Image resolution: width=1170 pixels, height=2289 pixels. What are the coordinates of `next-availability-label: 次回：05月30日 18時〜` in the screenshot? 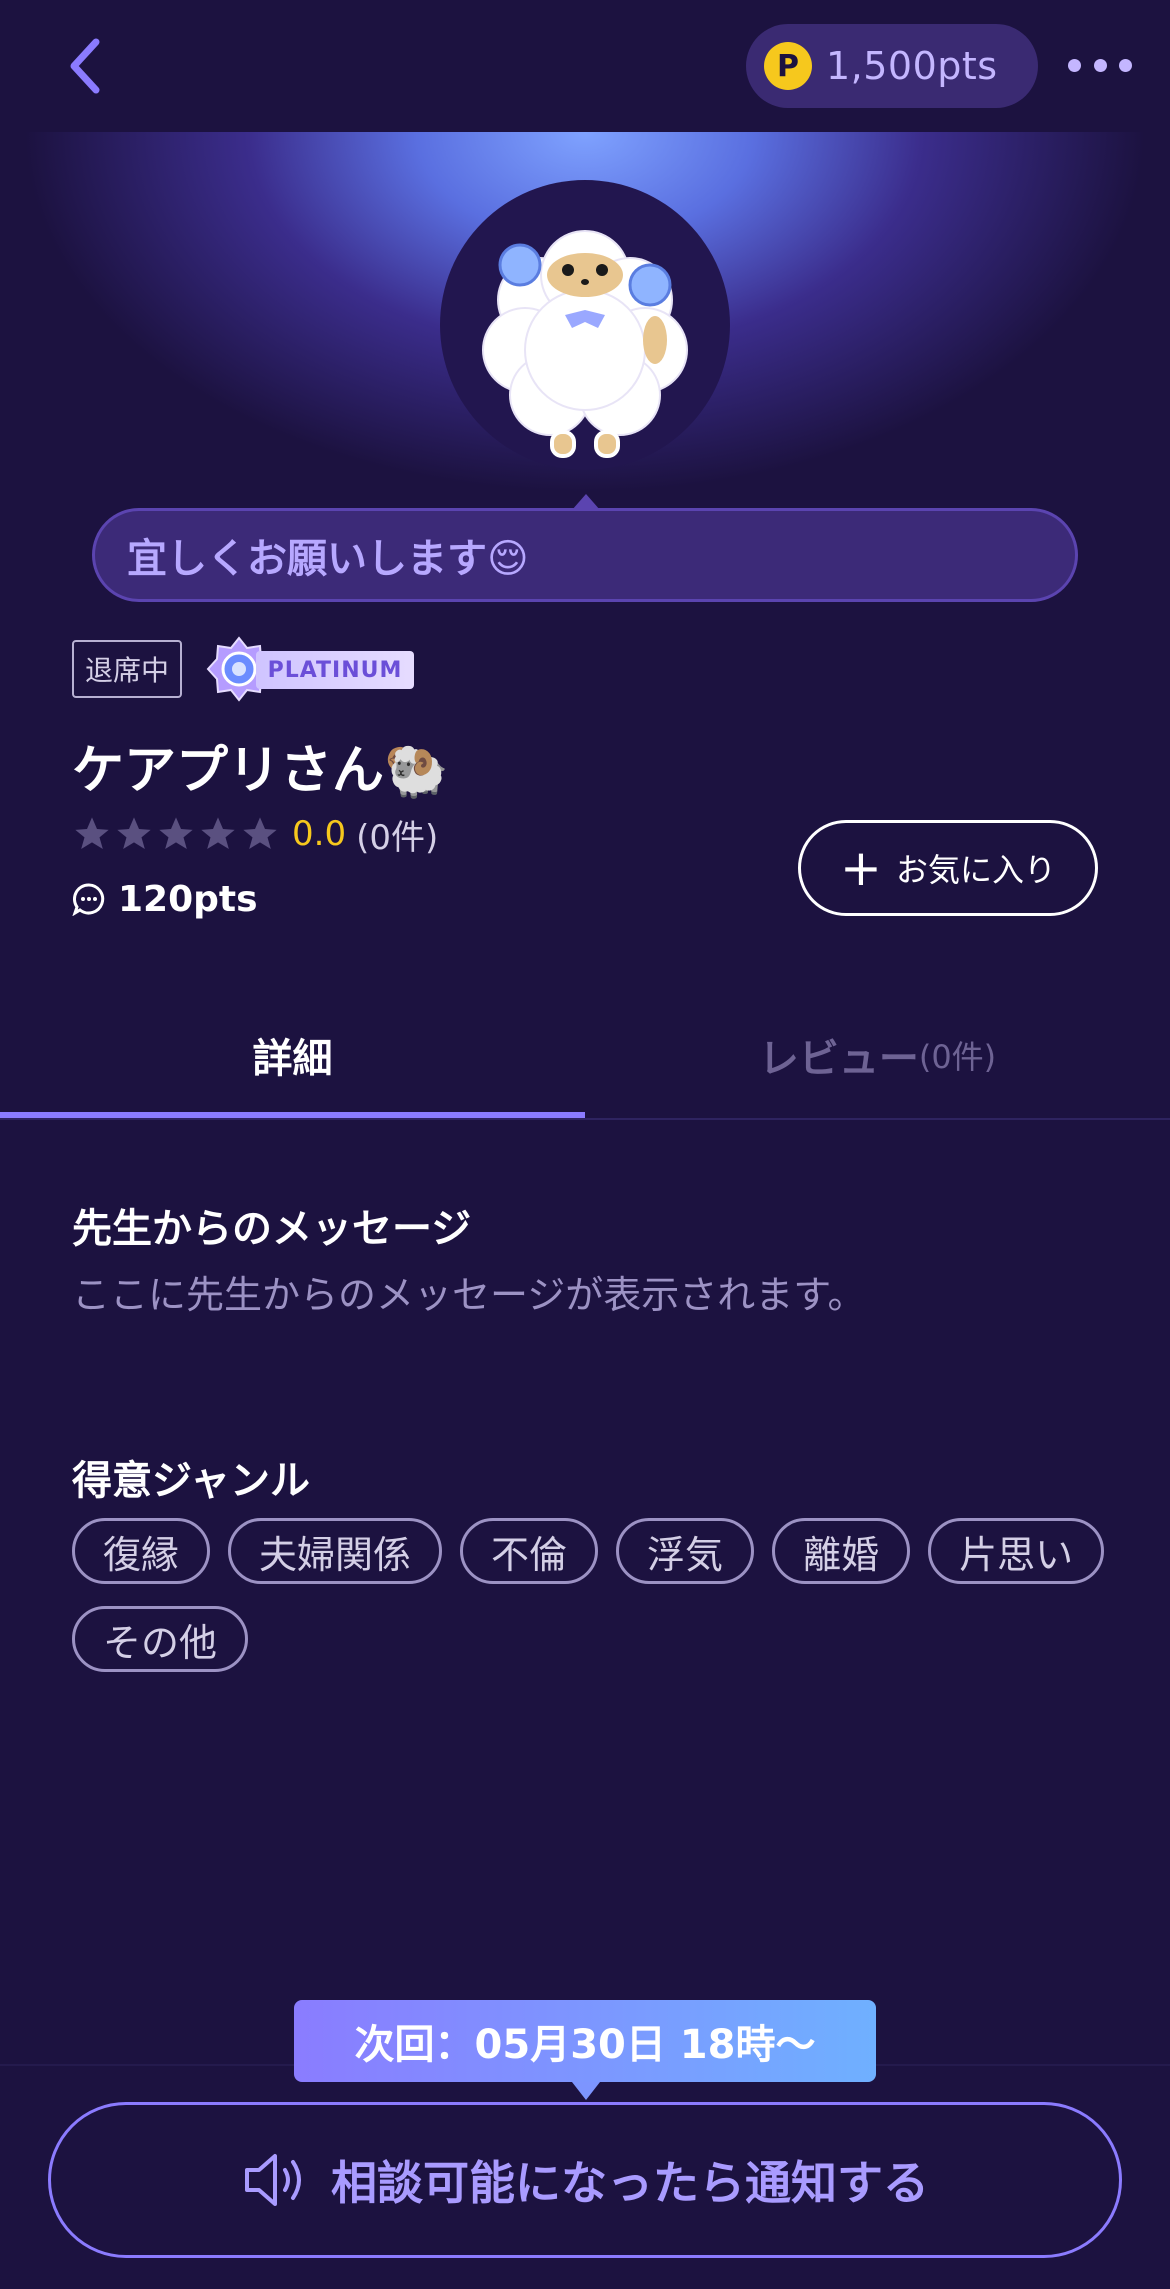 It's located at (585, 2041).